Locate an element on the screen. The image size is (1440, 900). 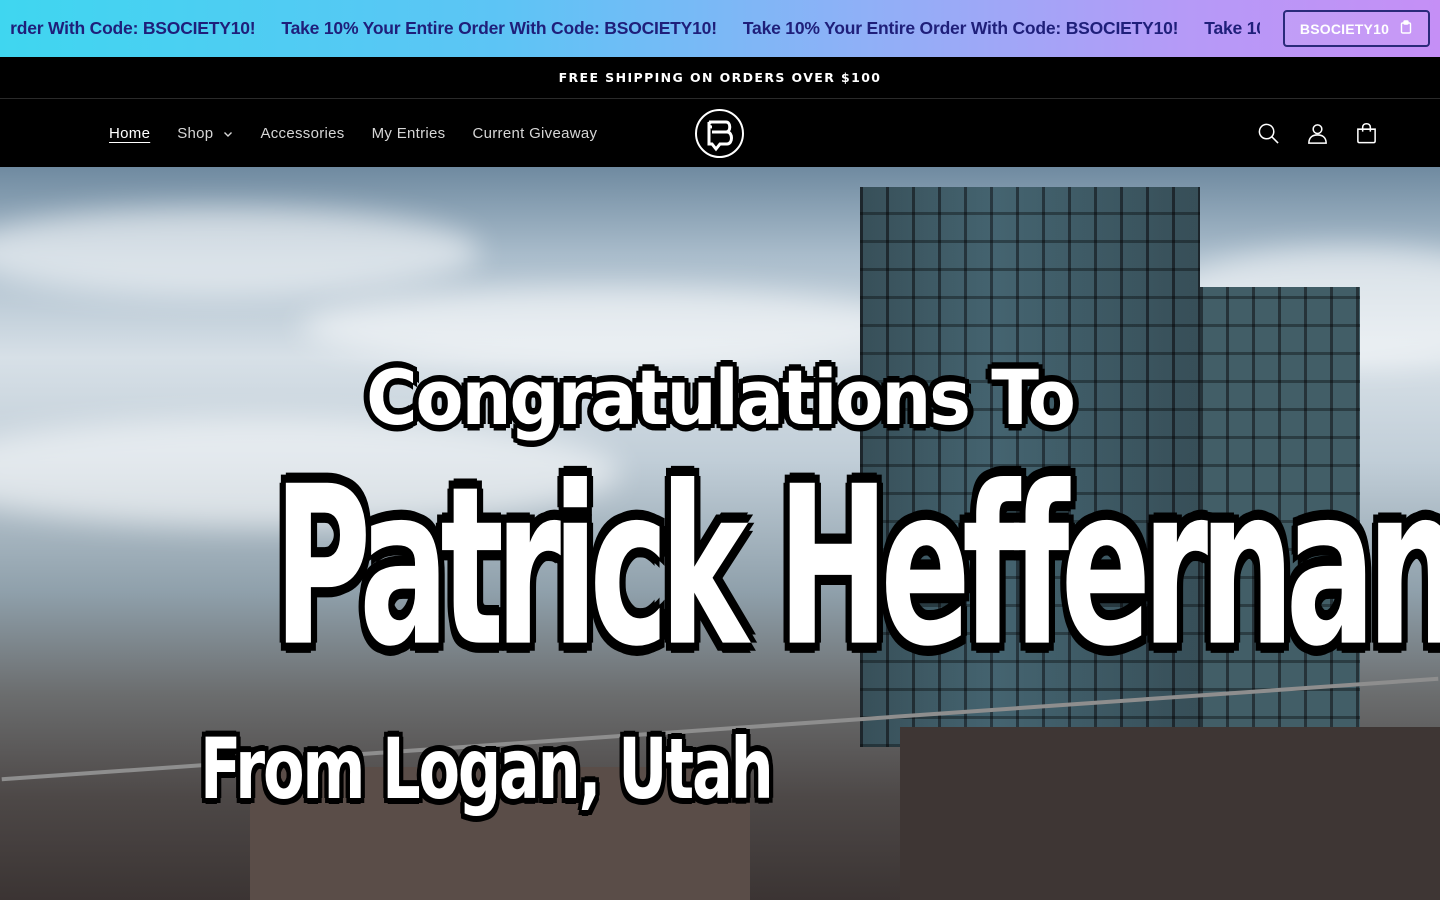
search-button is located at coordinates (1268, 133).